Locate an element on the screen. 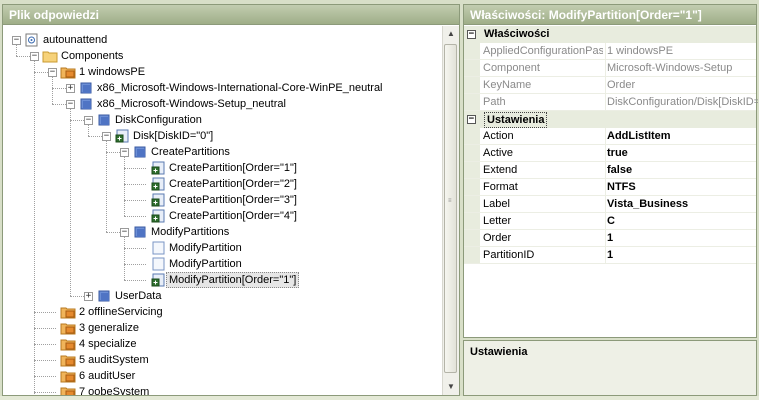  tree-node-label: CreatePartition[Order="1"] is located at coordinates (233, 168).